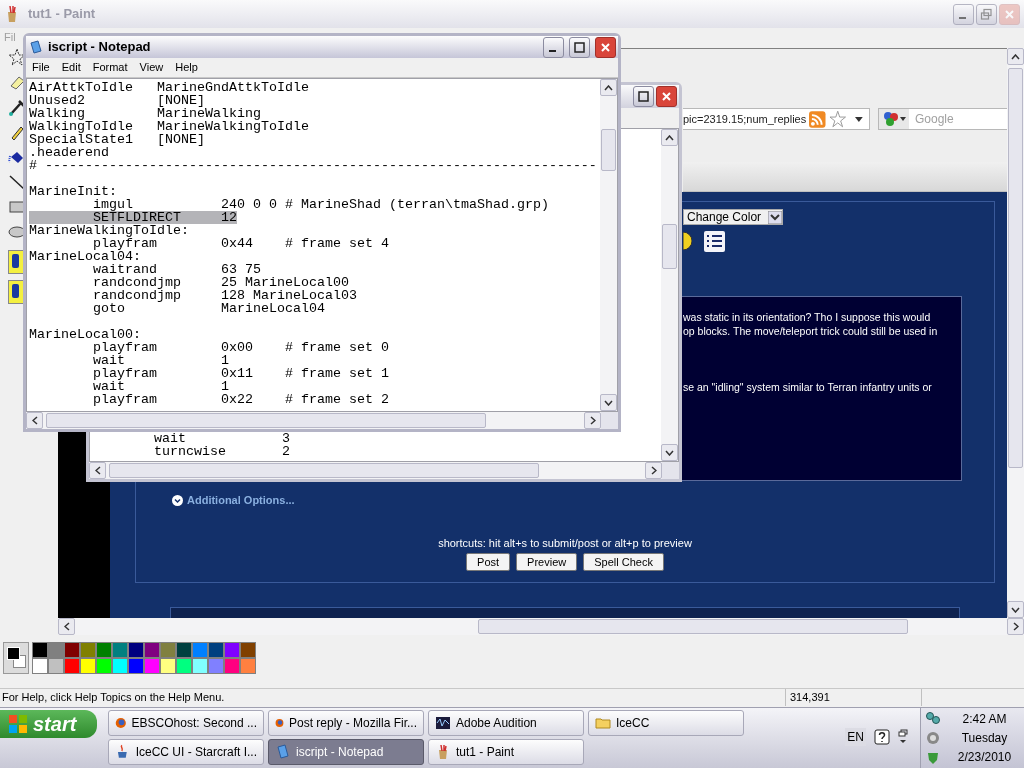  Describe the element at coordinates (986, 14) in the screenshot. I see `restore-button` at that location.